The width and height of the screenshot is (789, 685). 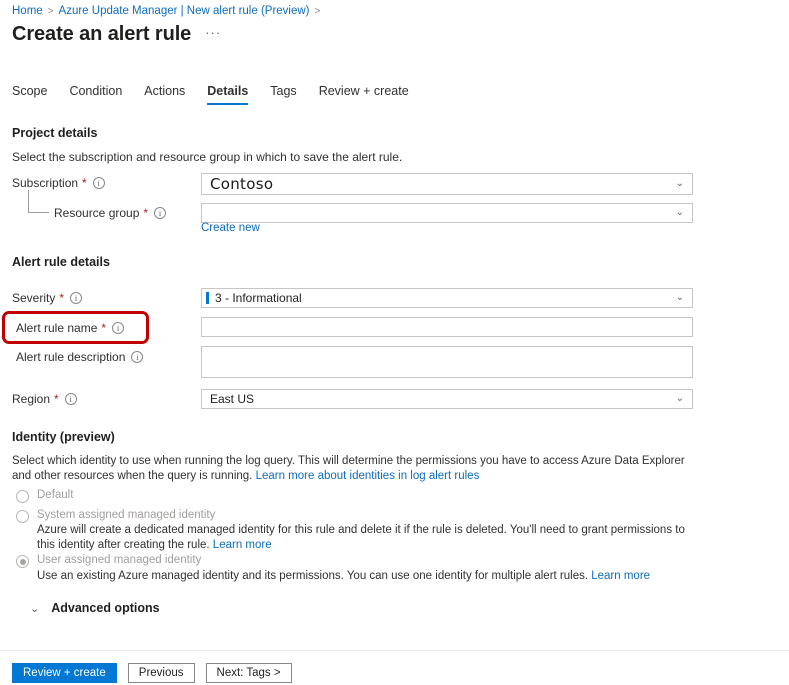 What do you see at coordinates (29, 94) in the screenshot?
I see `tab-scope: Scope` at bounding box center [29, 94].